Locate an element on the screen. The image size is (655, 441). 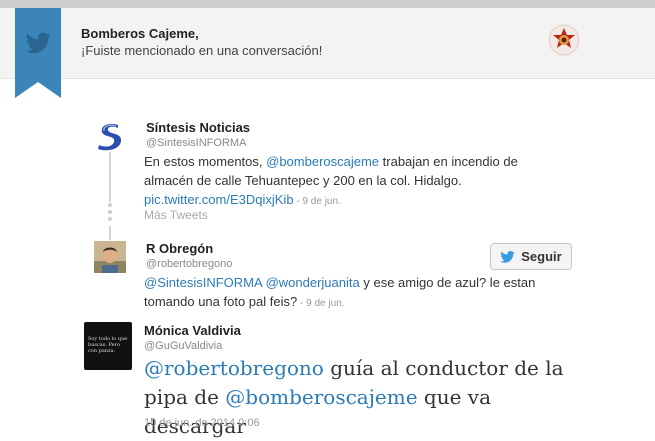
tweet-author-handle: @SintesisINFORMA is located at coordinates (196, 143).